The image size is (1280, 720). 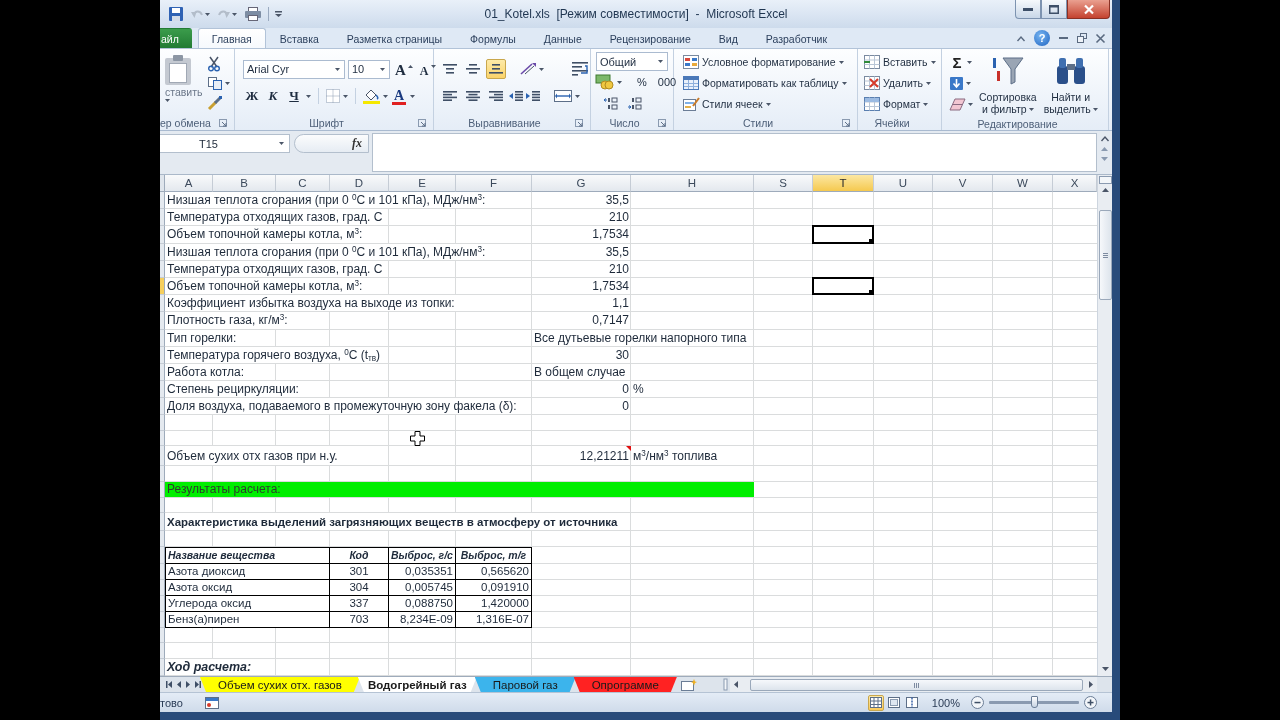 What do you see at coordinates (728, 38) in the screenshot?
I see `ribbon-tab: Вид` at bounding box center [728, 38].